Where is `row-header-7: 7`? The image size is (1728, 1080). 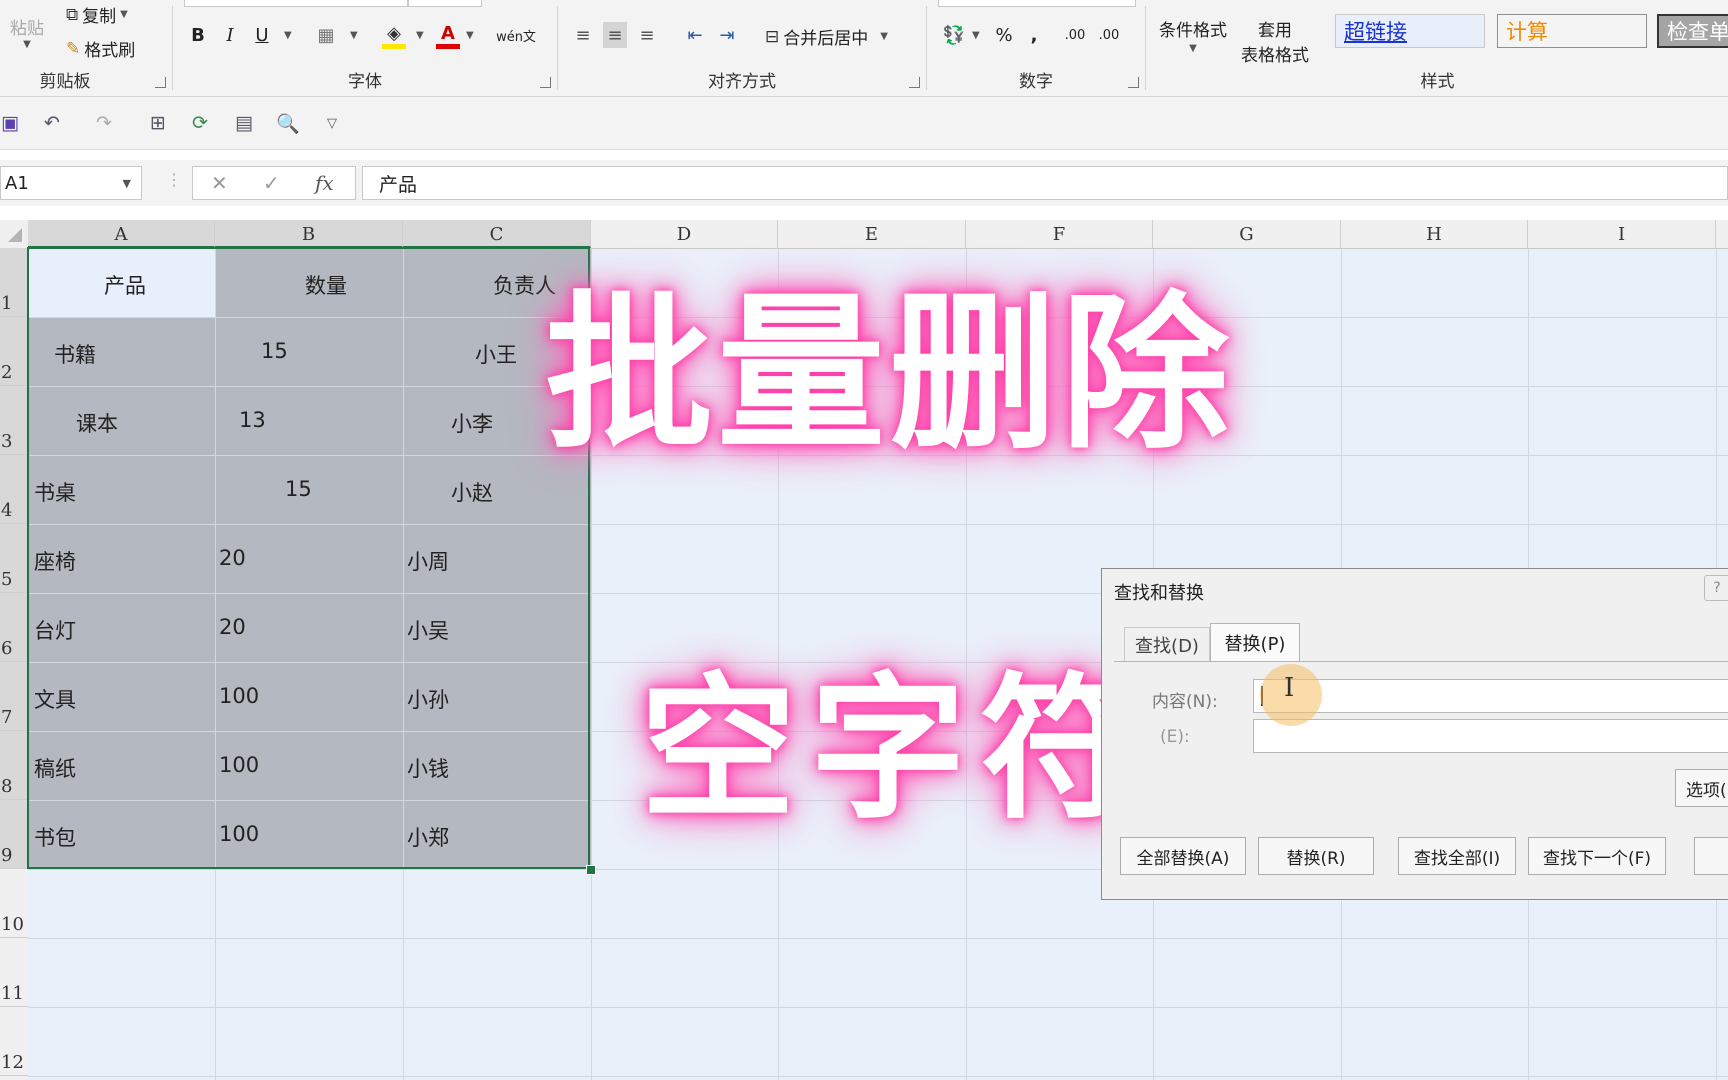 row-header-7: 7 is located at coordinates (14, 696).